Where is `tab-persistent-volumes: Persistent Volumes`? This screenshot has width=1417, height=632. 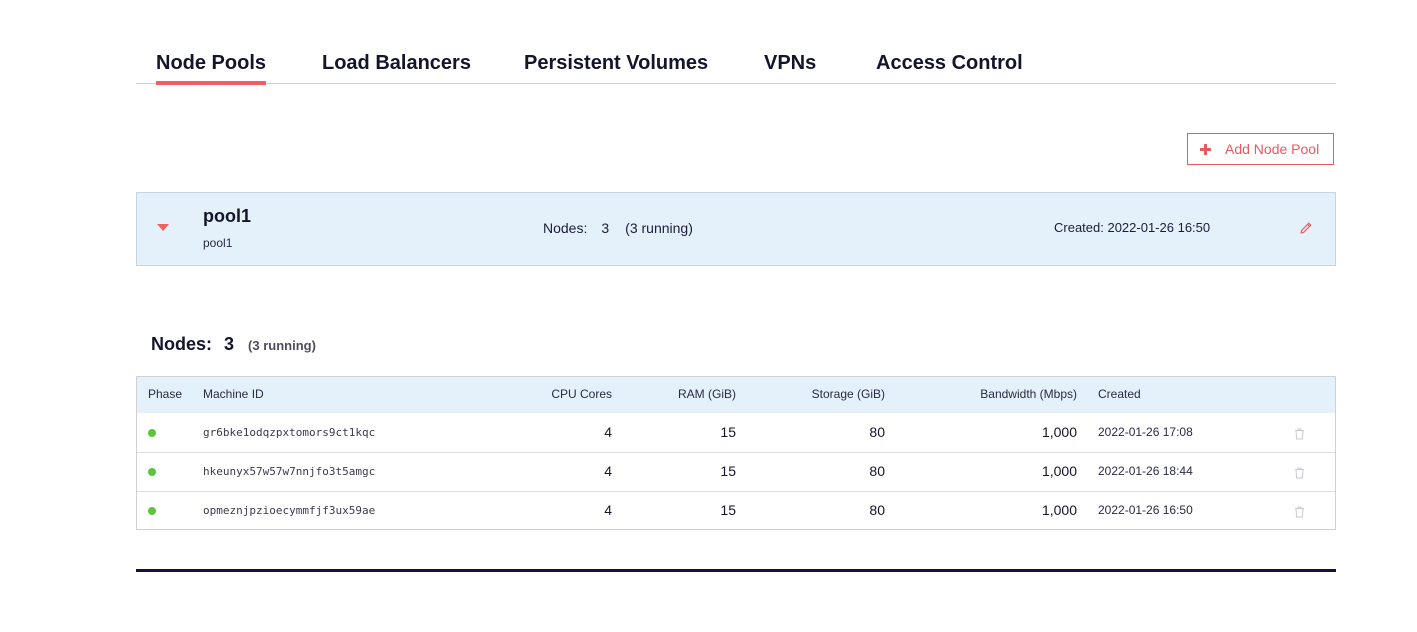
tab-persistent-volumes: Persistent Volumes is located at coordinates (616, 66).